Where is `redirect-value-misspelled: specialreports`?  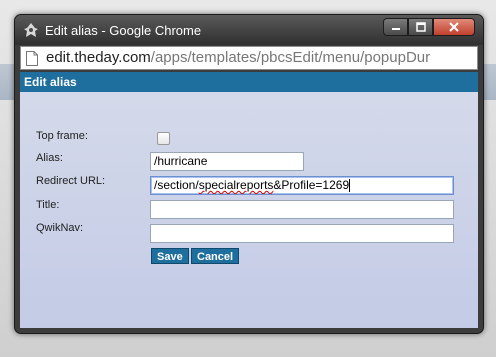 redirect-value-misspelled: specialreports is located at coordinates (236, 185).